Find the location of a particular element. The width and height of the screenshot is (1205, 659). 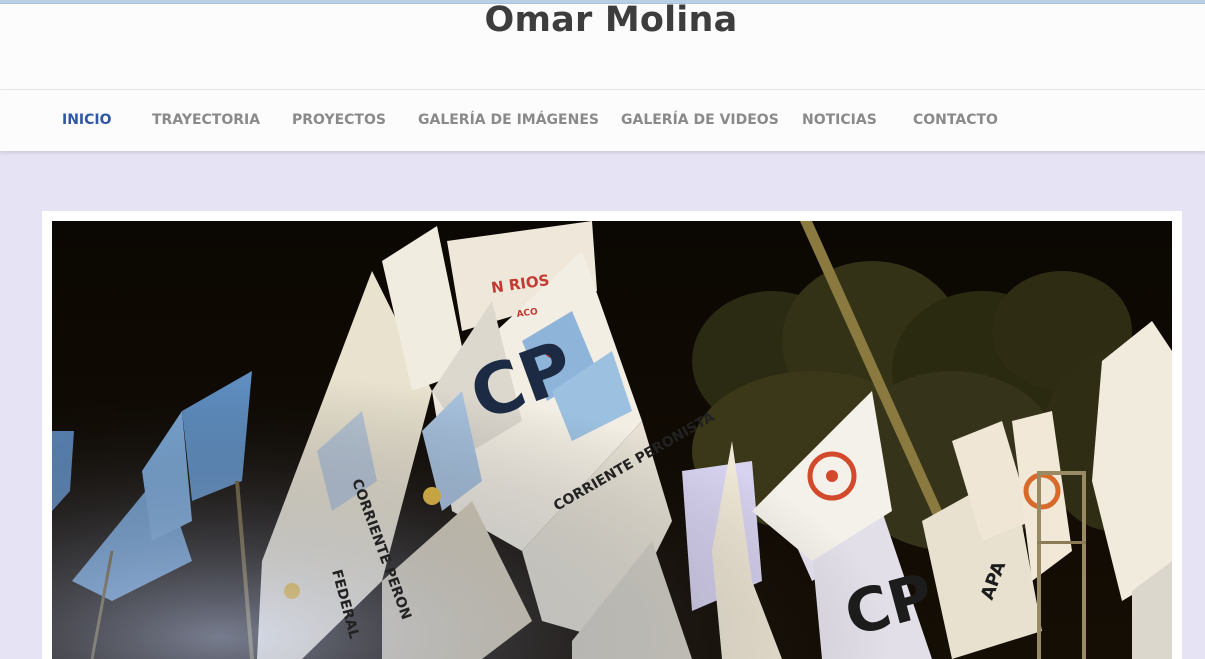

nav-item-galeria-videos: GALERÍA DE VIDEOS is located at coordinates (700, 120).